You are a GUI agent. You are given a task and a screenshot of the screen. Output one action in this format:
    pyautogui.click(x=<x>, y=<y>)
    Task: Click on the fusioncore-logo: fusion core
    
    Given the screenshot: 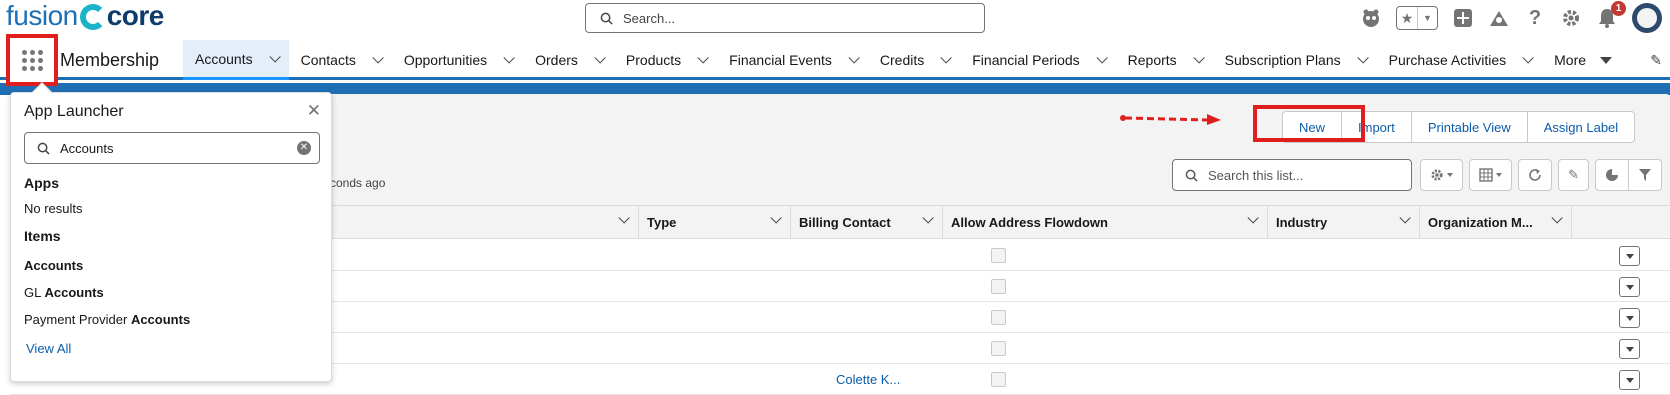 What is the action you would take?
    pyautogui.click(x=85, y=17)
    